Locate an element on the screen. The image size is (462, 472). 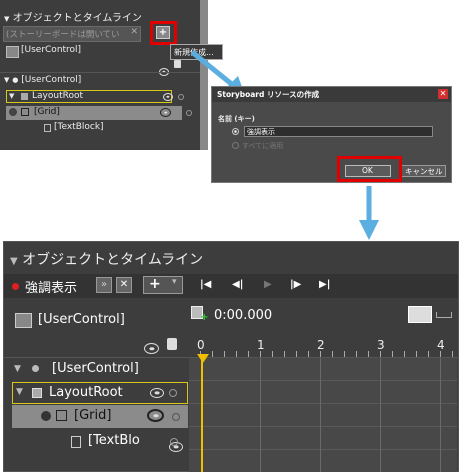
storyboard-name: 強調表示 is located at coordinates (51, 286).